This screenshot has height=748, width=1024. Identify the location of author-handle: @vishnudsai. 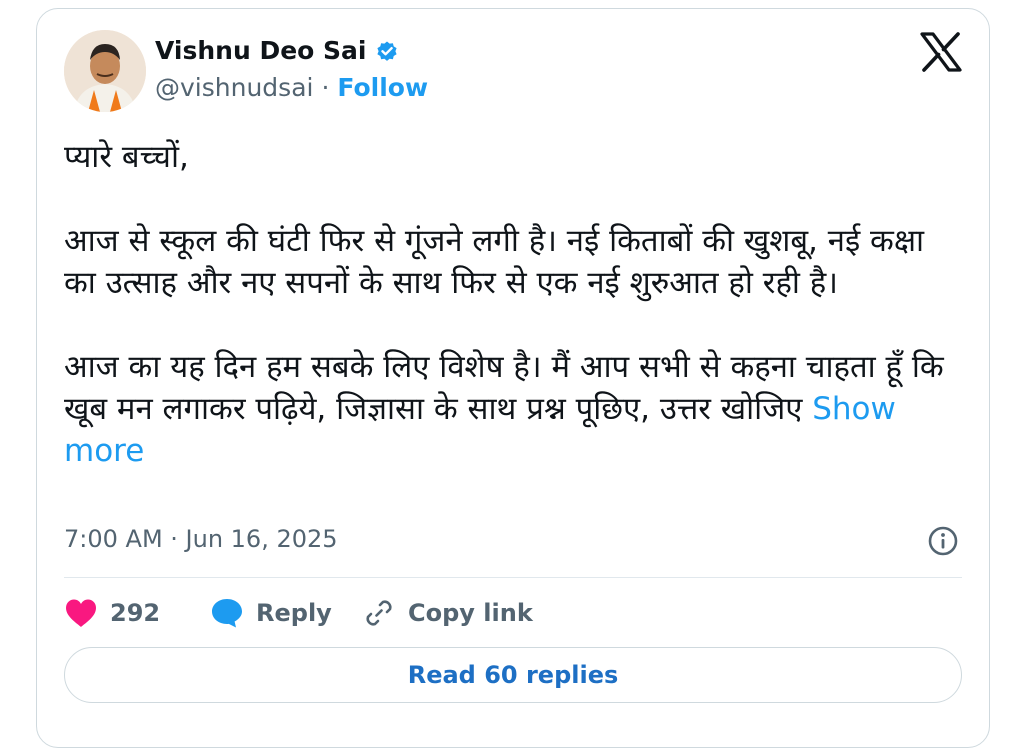
(234, 87).